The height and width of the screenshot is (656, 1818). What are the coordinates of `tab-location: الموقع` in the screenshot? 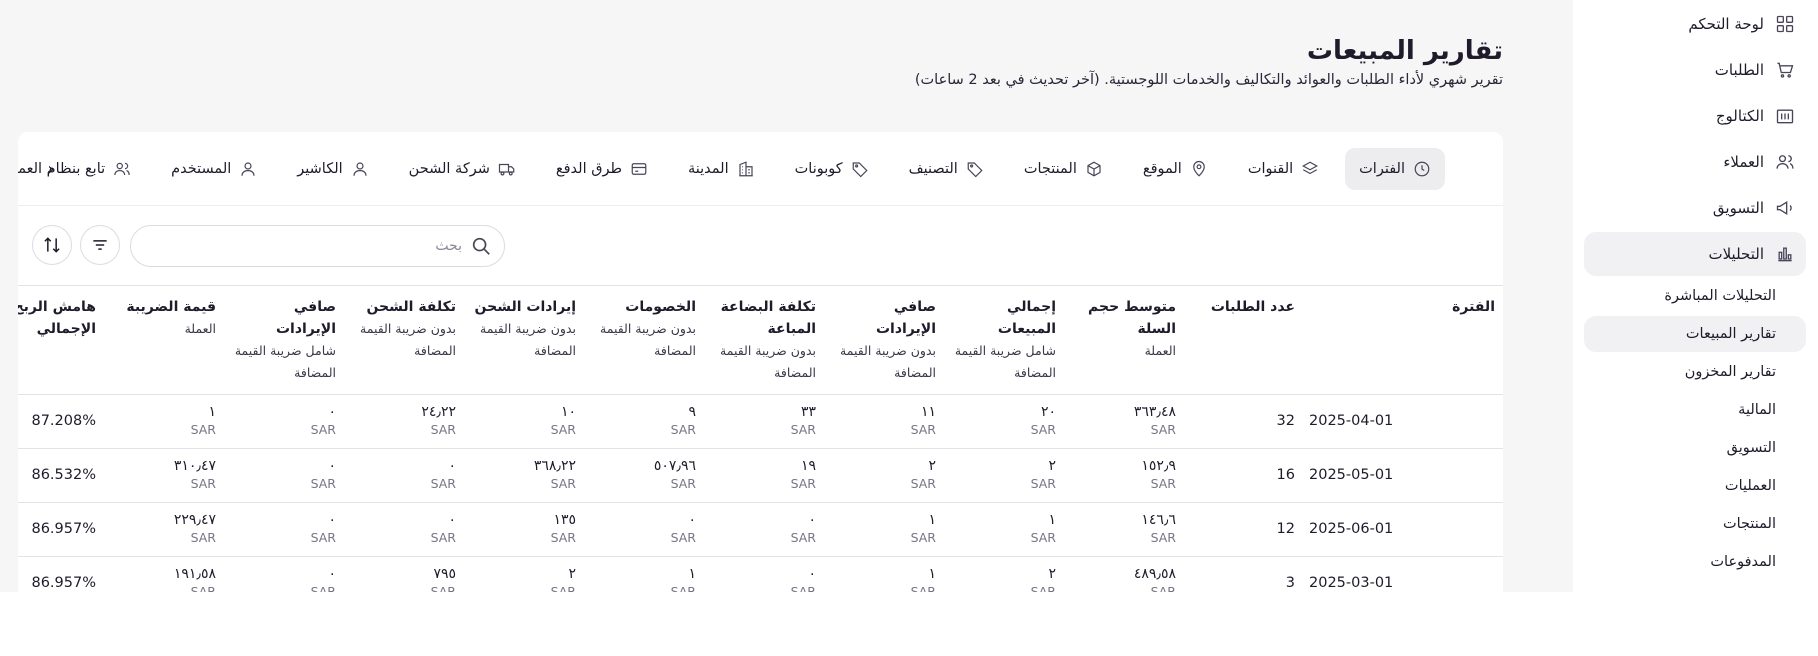 It's located at (1175, 169).